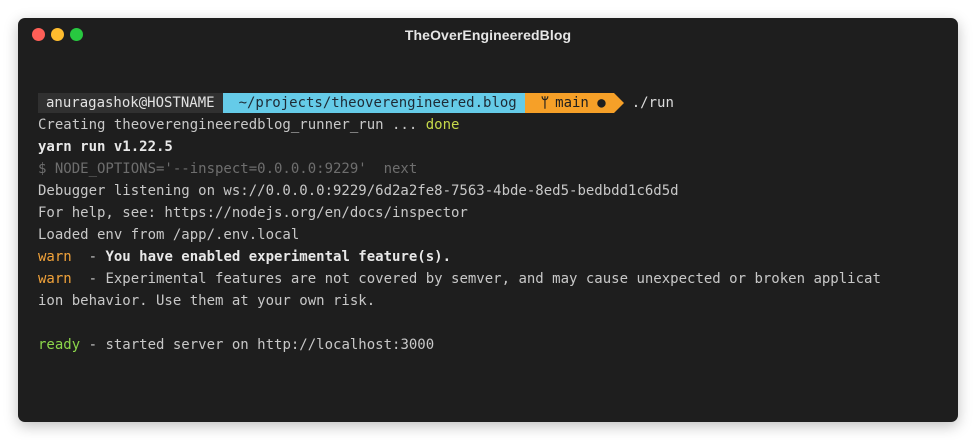  What do you see at coordinates (618, 103) in the screenshot?
I see `segment-arrow` at bounding box center [618, 103].